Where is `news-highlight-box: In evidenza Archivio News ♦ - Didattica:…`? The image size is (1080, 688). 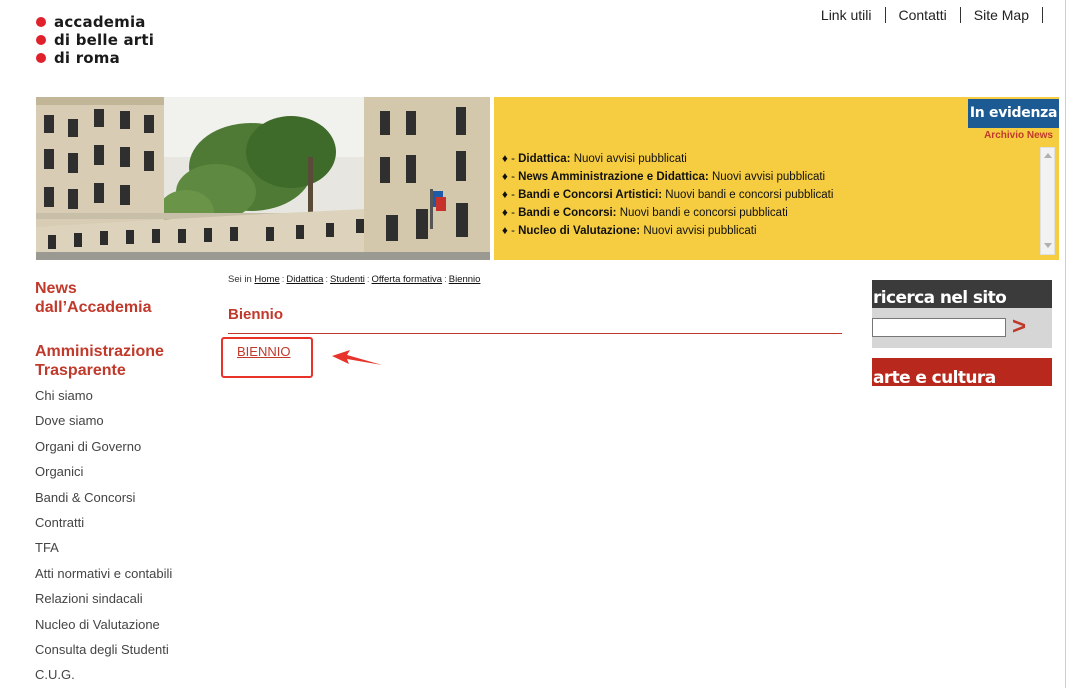 news-highlight-box: In evidenza Archivio News ♦ - Didattica:… is located at coordinates (776, 178).